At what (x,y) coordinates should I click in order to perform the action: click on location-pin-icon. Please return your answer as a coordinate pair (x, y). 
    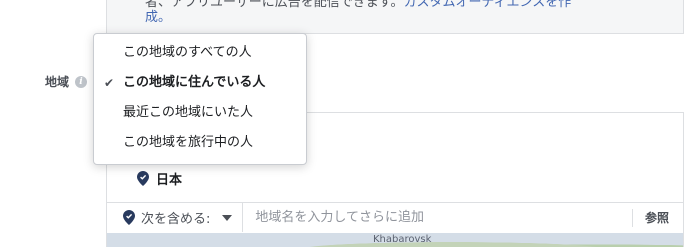
    Looking at the image, I should click on (143, 178).